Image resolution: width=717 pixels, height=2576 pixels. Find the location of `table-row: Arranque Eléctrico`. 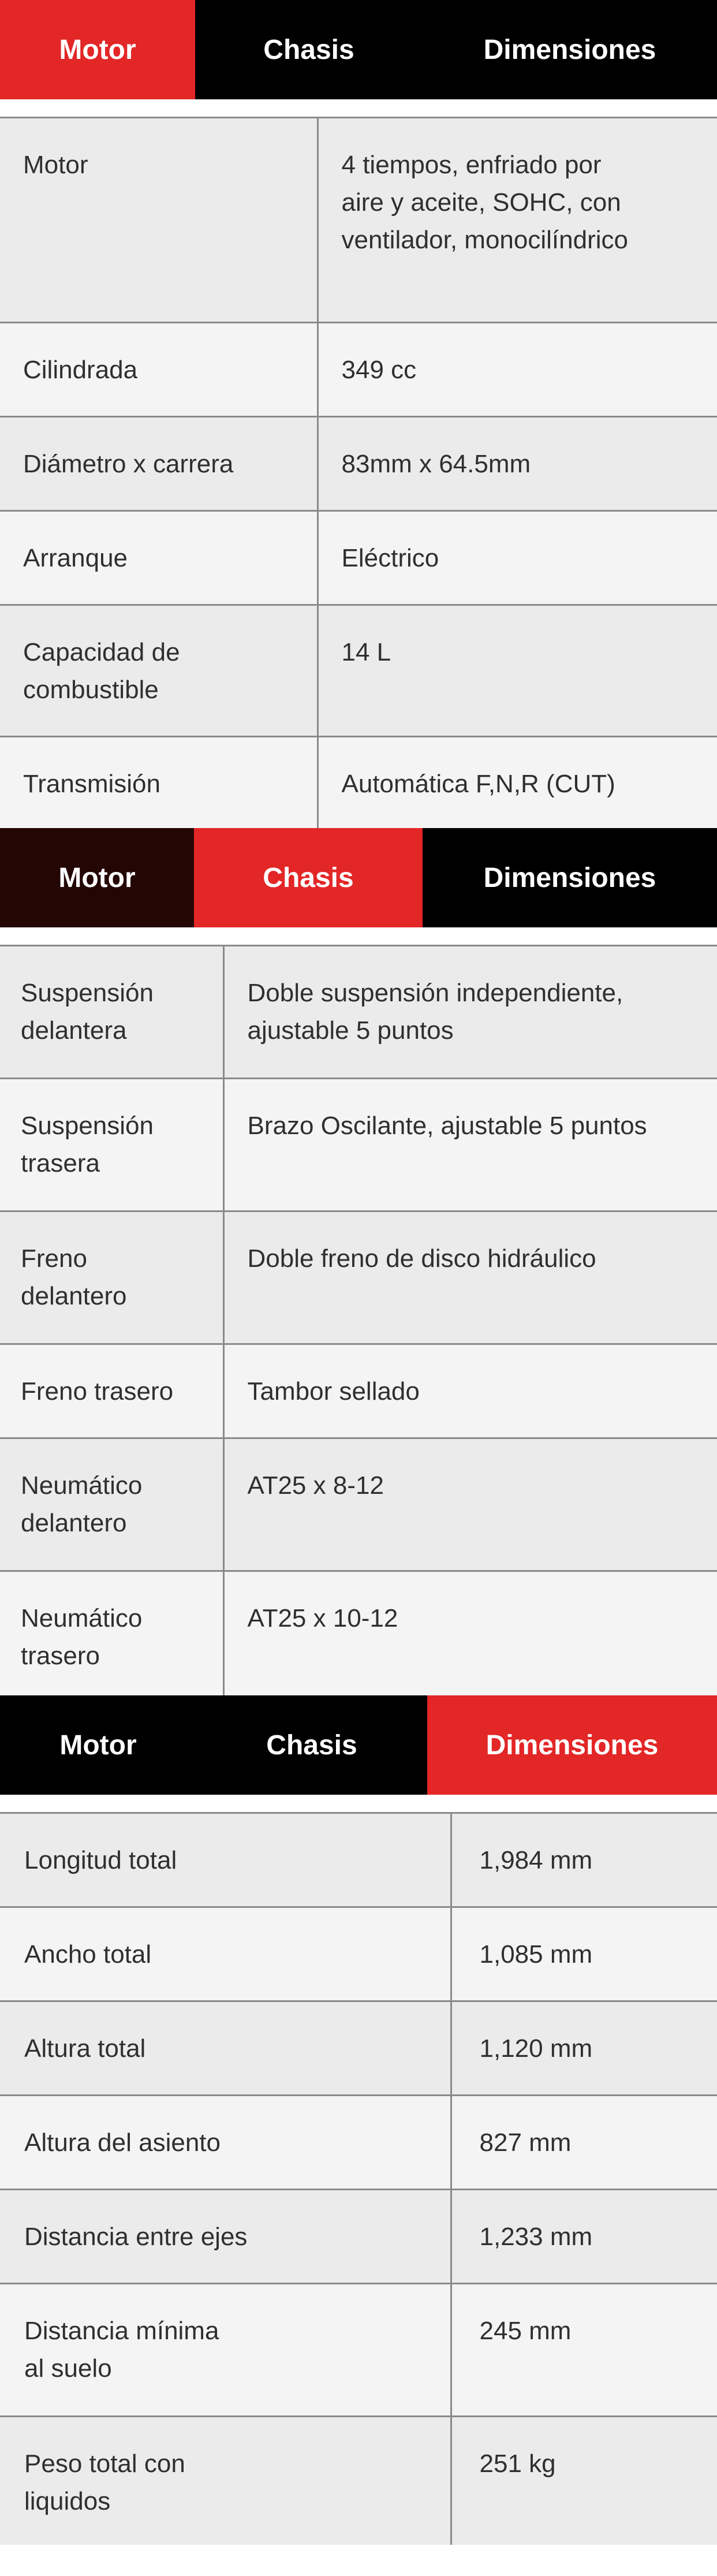

table-row: Arranque Eléctrico is located at coordinates (358, 557).